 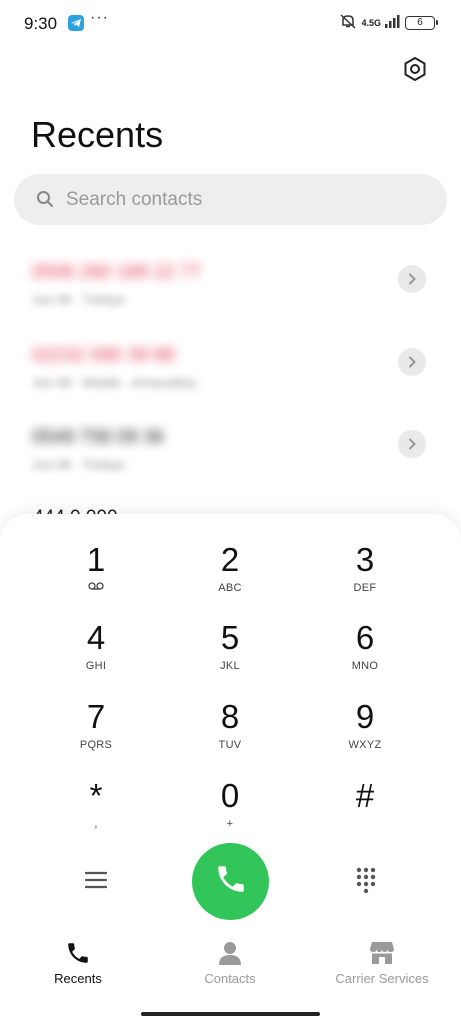 I want to click on dial-key-2: 2 ABC, so click(x=230, y=577).